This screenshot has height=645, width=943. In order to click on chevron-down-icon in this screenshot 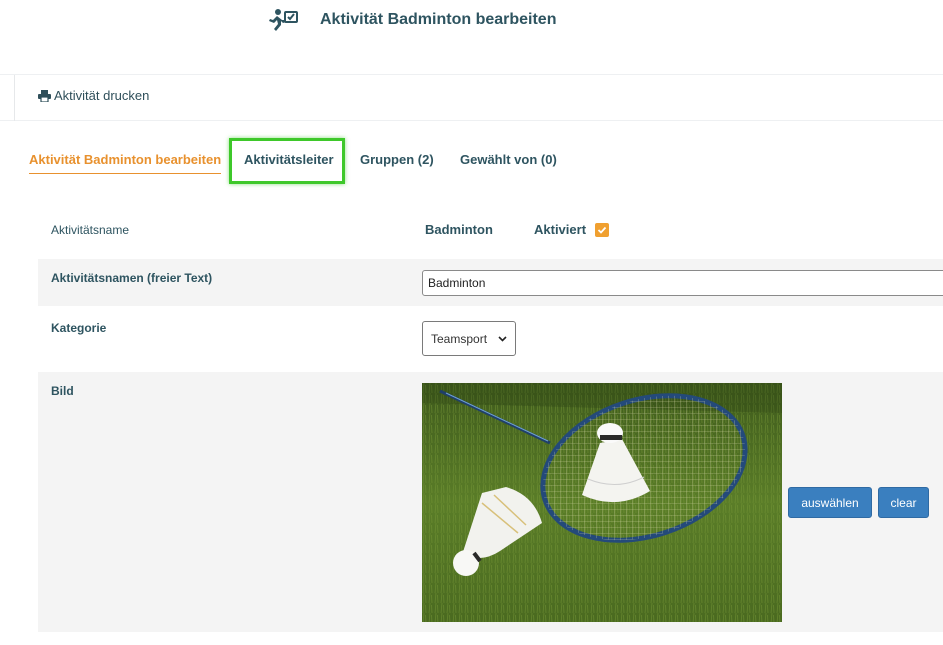, I will do `click(502, 338)`.